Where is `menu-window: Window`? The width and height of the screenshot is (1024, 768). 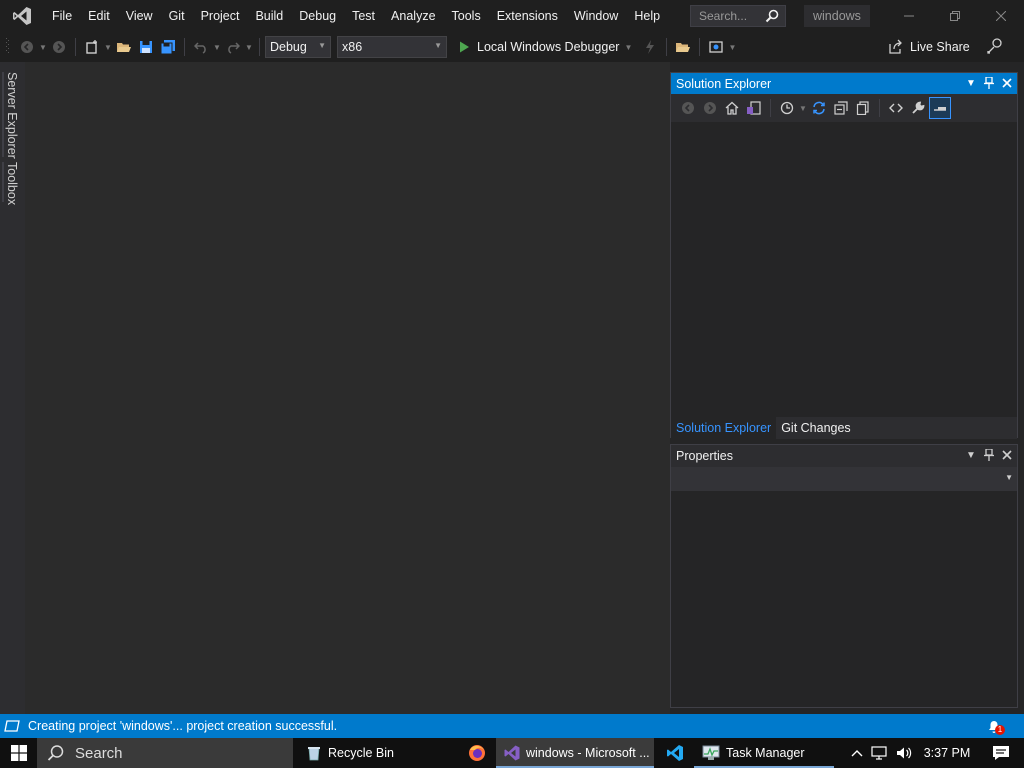
menu-window: Window is located at coordinates (596, 16).